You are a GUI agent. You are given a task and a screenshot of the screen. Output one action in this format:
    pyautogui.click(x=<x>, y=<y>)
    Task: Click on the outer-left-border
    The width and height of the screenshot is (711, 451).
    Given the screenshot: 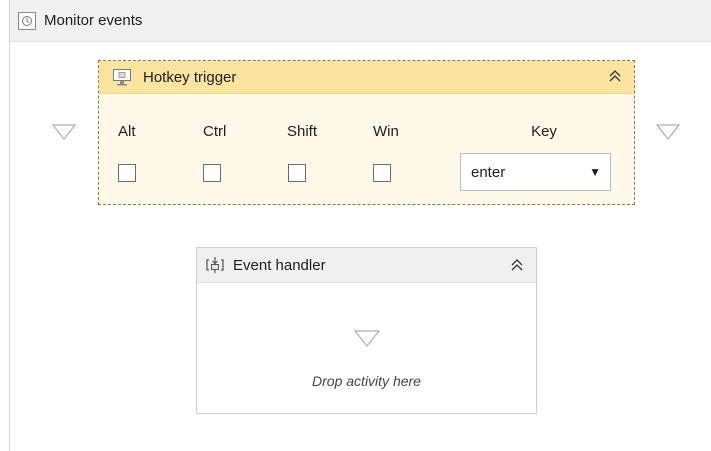 What is the action you would take?
    pyautogui.click(x=9, y=246)
    